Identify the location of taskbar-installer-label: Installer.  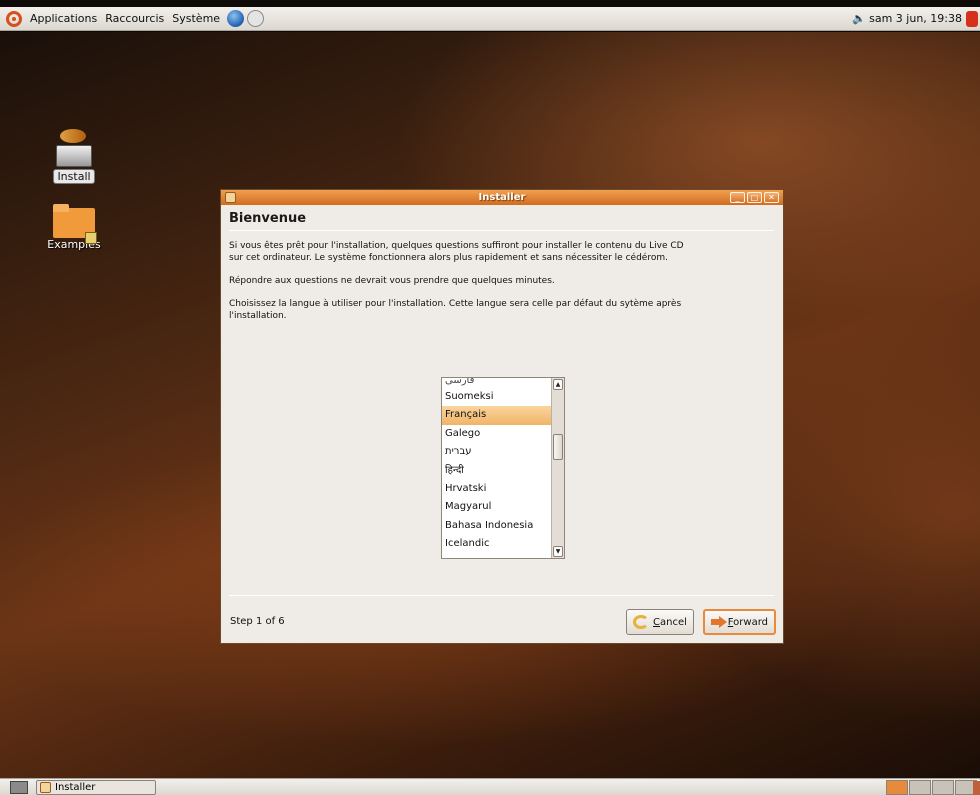
(75, 787).